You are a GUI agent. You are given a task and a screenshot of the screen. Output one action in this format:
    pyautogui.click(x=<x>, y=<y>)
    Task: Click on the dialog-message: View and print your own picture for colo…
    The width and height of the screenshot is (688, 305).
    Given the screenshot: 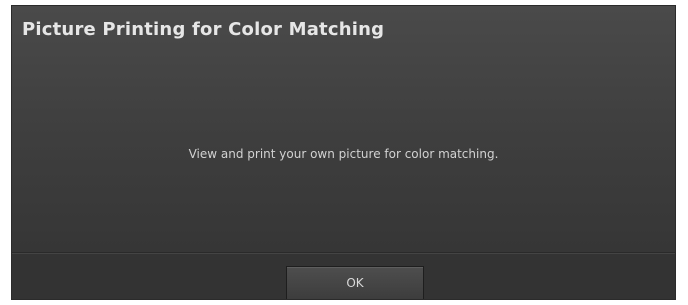 What is the action you would take?
    pyautogui.click(x=343, y=154)
    